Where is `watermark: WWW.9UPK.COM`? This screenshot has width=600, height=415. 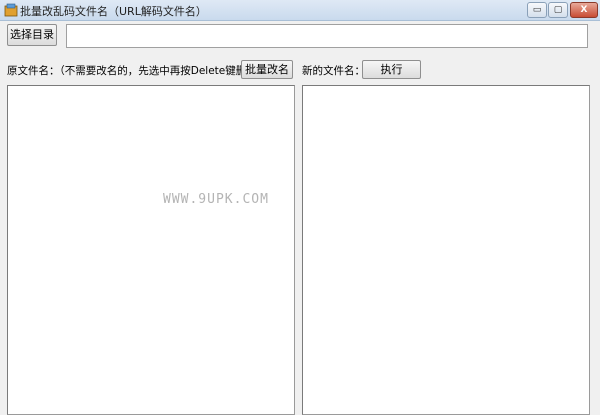
watermark: WWW.9UPK.COM is located at coordinates (216, 199).